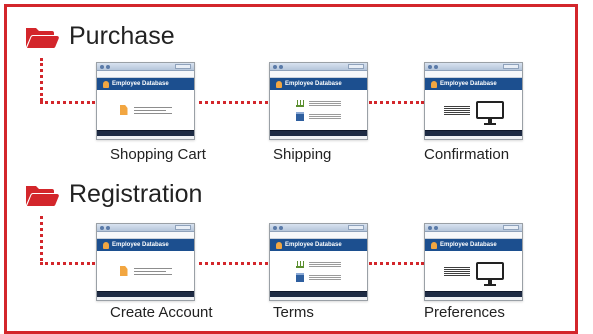 The height and width of the screenshot is (334, 593). What do you see at coordinates (464, 312) in the screenshot?
I see `step-preferences: Preferences` at bounding box center [464, 312].